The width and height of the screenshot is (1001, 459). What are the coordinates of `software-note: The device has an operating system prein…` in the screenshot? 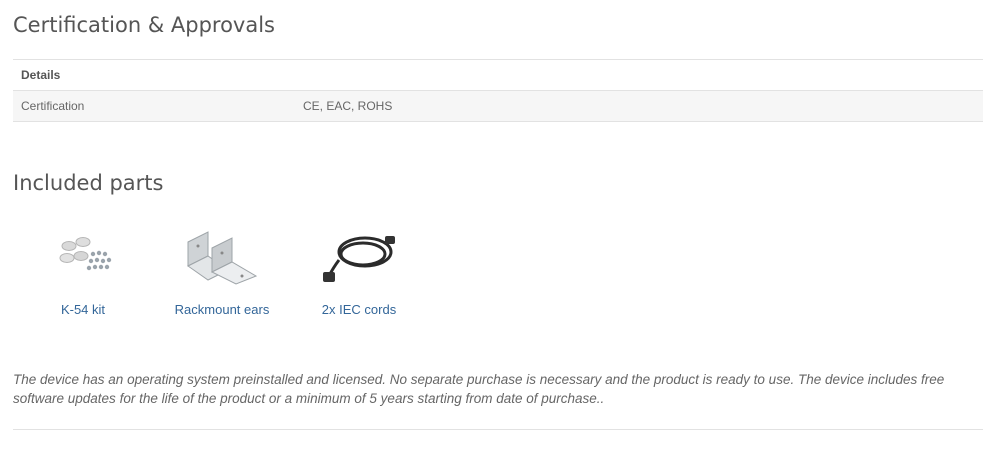 It's located at (479, 389).